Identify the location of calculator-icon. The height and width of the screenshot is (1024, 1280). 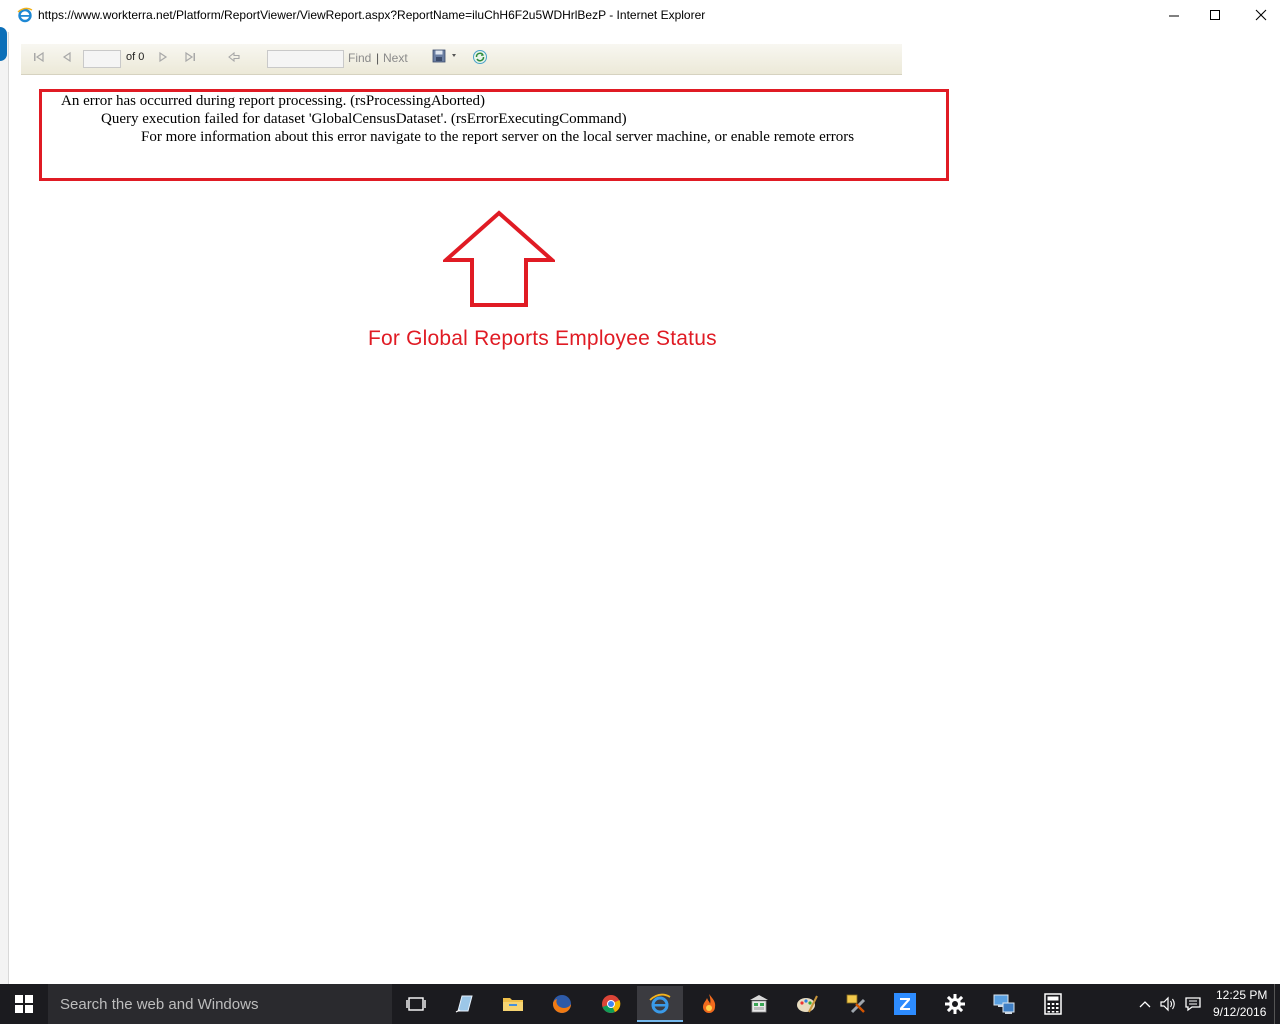
(1053, 1004).